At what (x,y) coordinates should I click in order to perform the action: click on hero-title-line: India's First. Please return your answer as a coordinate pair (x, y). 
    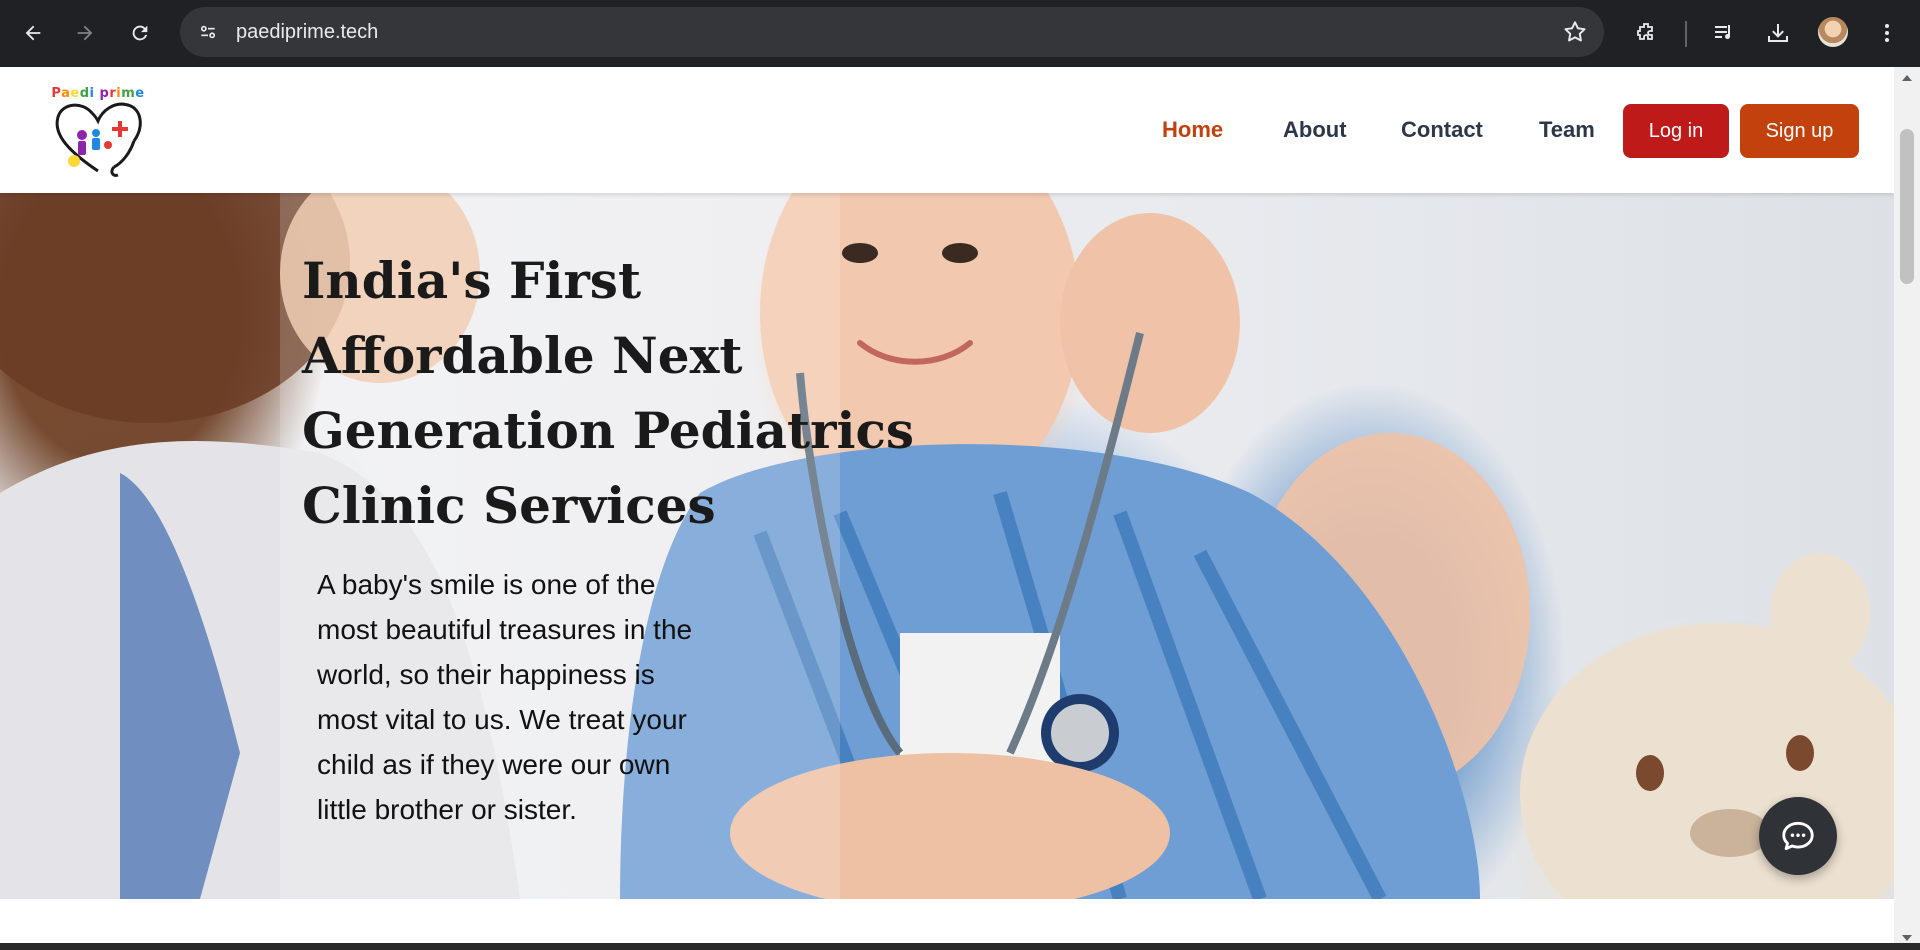
    Looking at the image, I should click on (472, 280).